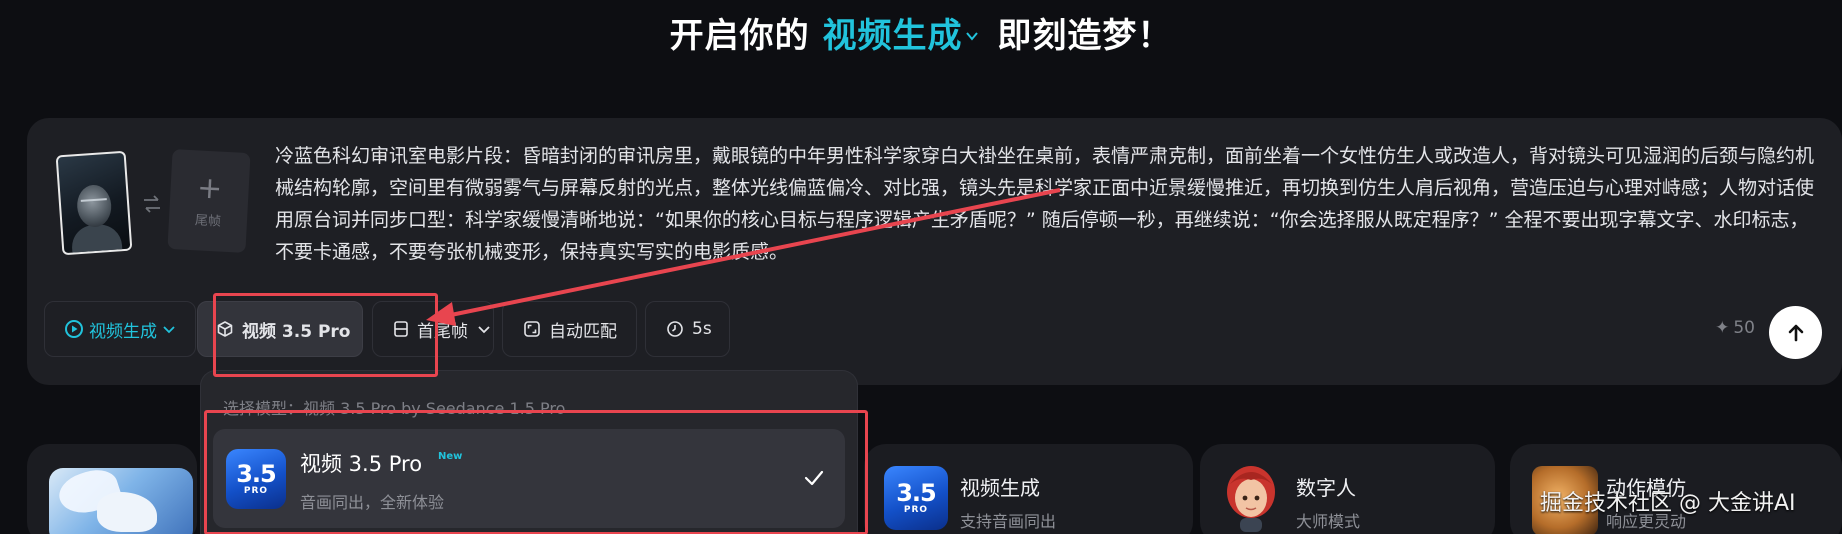 The width and height of the screenshot is (1842, 534). I want to click on mode-dropdown: 视频生成, so click(120, 329).